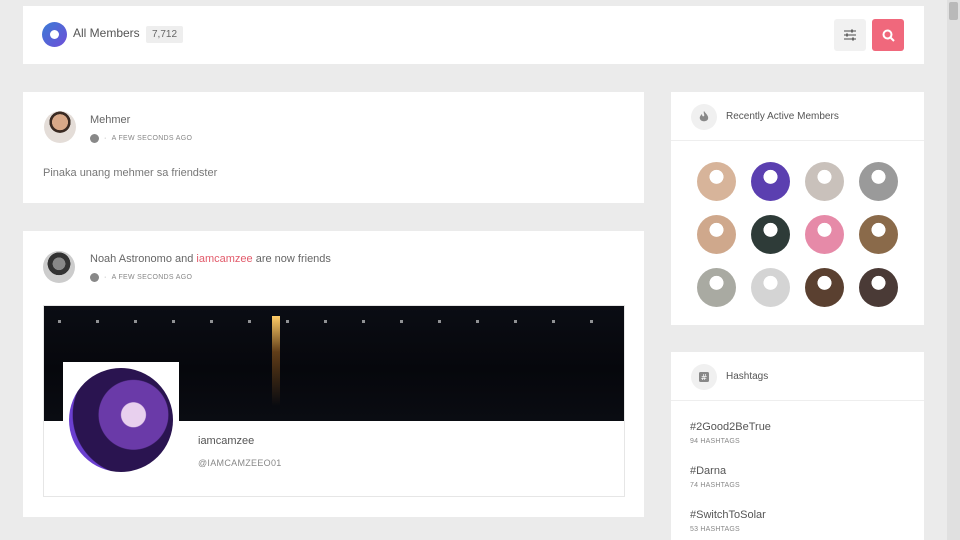  Describe the element at coordinates (130, 173) in the screenshot. I see `post-text: Pinaka unang mehmer sa friendster` at that location.